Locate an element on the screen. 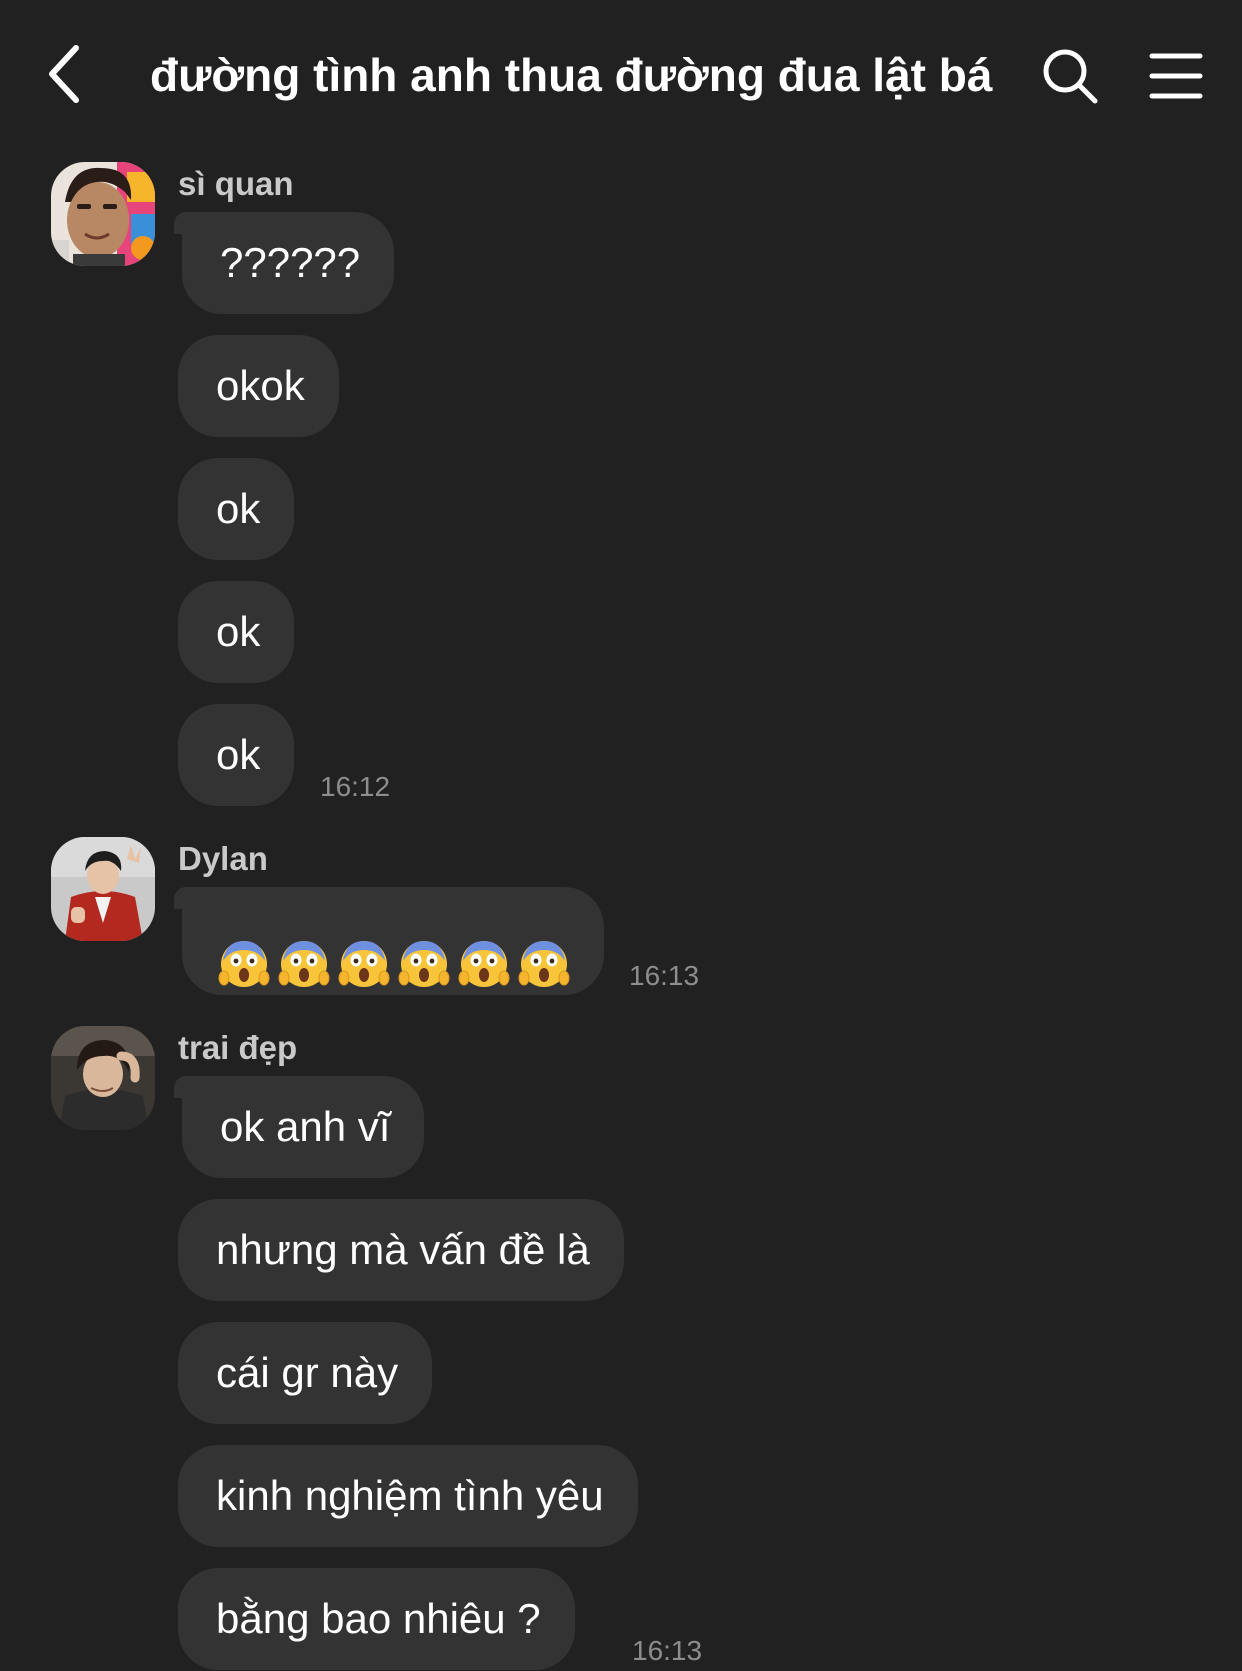 The height and width of the screenshot is (1671, 1242). hamburger-menu-icon is located at coordinates (1176, 76).